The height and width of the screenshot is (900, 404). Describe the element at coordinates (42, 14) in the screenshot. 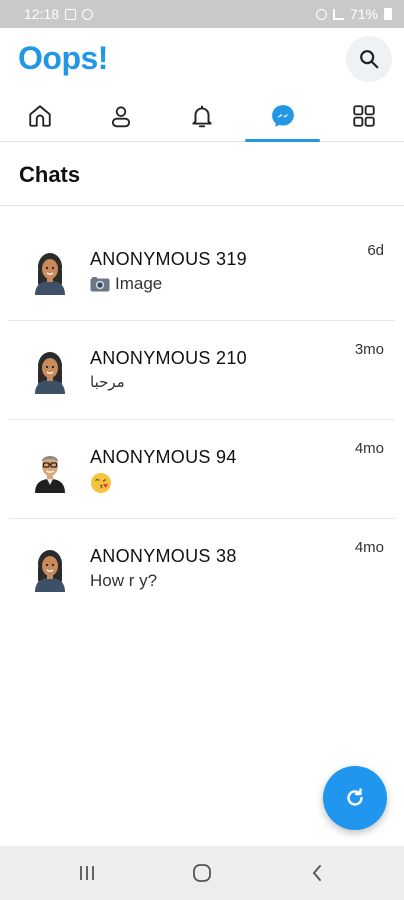

I see `status-time: 12:18` at that location.